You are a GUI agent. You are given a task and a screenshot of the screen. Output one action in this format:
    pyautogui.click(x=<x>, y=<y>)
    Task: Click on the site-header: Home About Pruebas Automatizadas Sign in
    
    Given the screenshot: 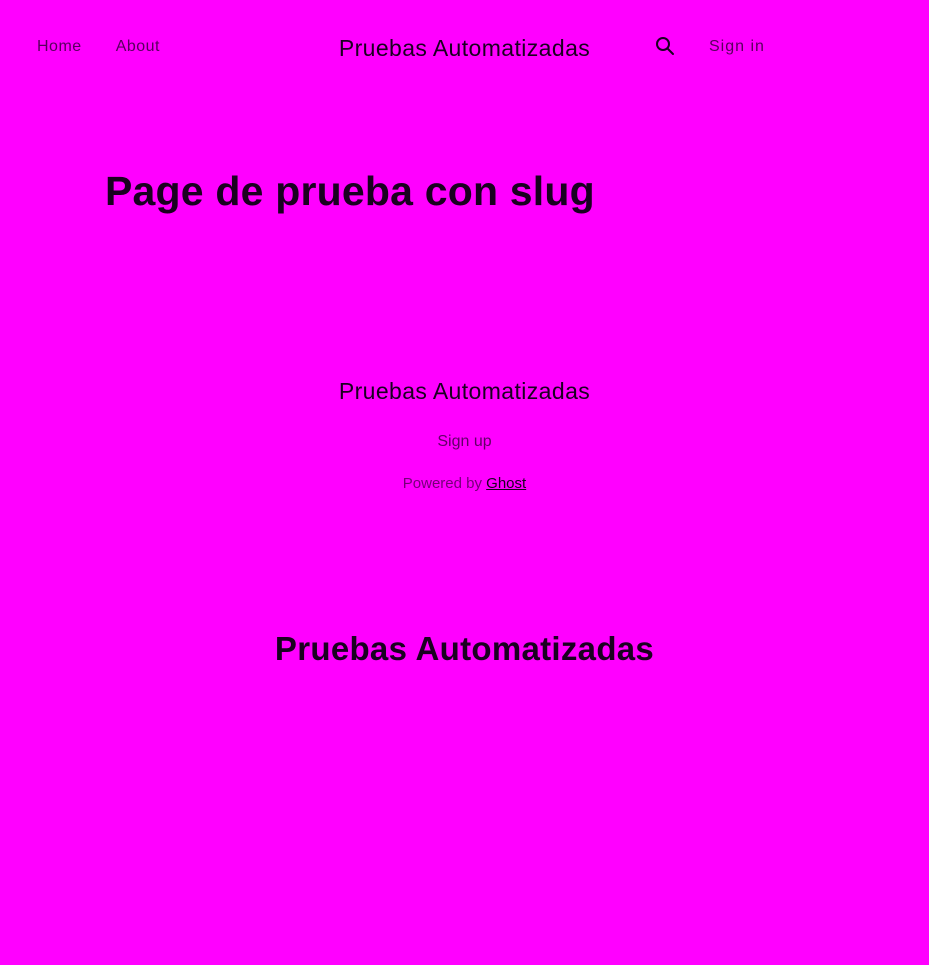 What is the action you would take?
    pyautogui.click(x=464, y=50)
    